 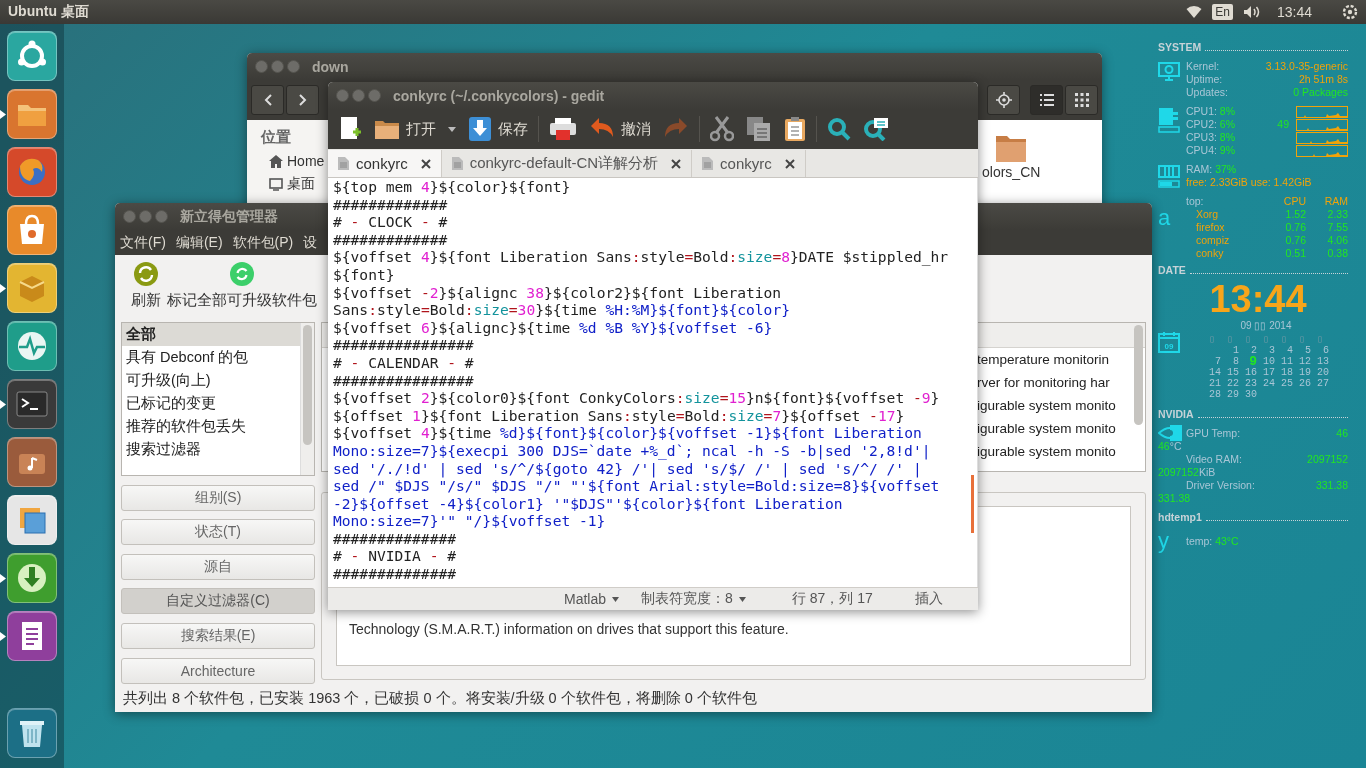 What do you see at coordinates (218, 532) in the screenshot?
I see `view-button: 状态(T)` at bounding box center [218, 532].